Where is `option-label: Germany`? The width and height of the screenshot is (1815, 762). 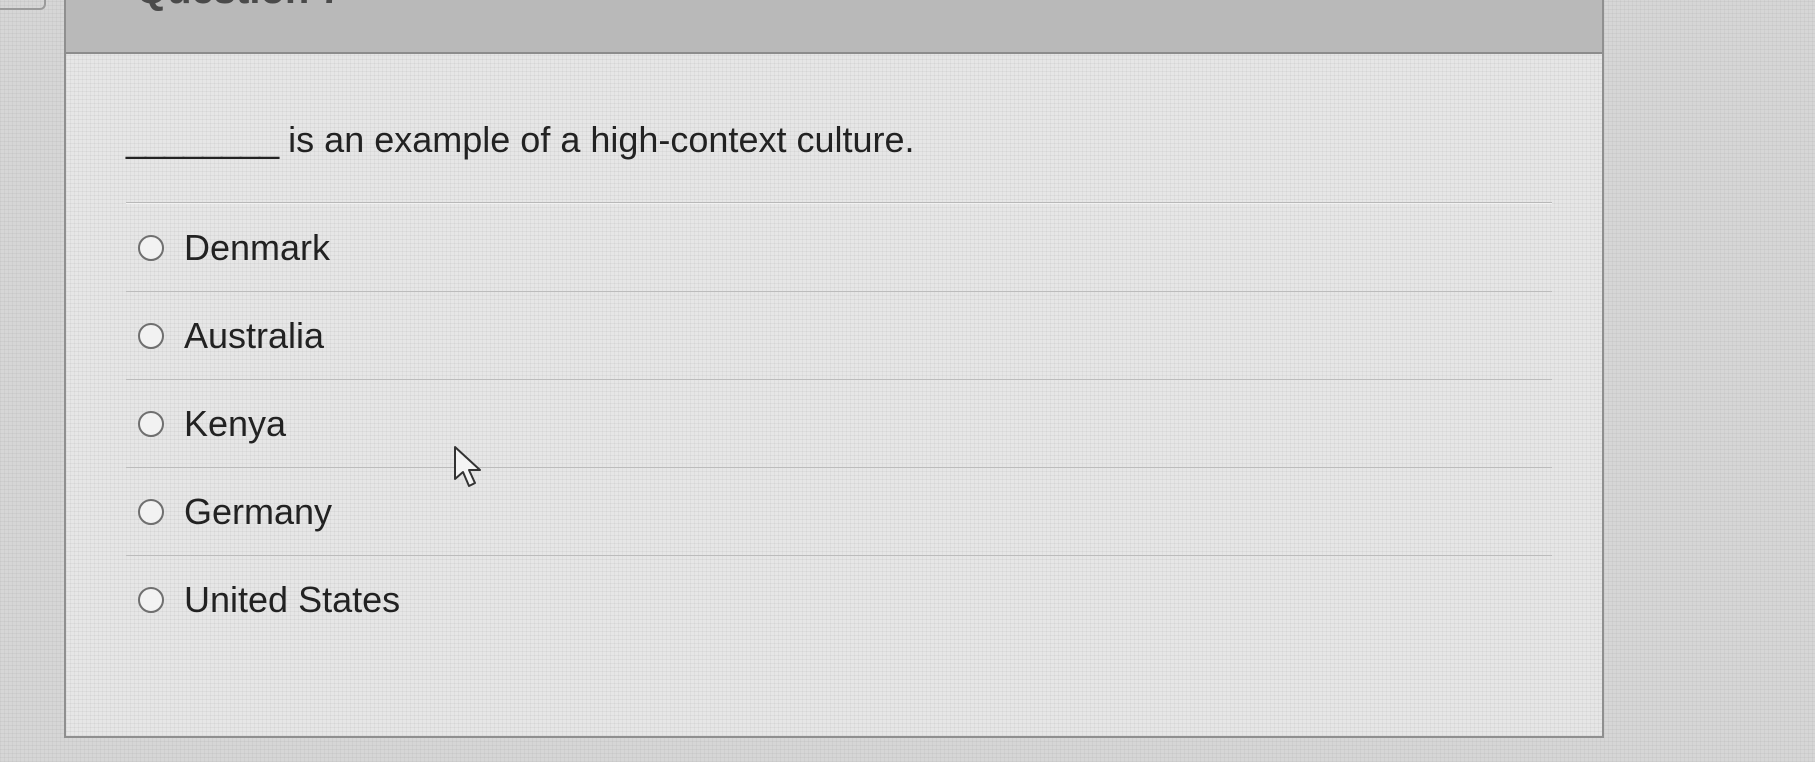
option-label: Germany is located at coordinates (258, 511).